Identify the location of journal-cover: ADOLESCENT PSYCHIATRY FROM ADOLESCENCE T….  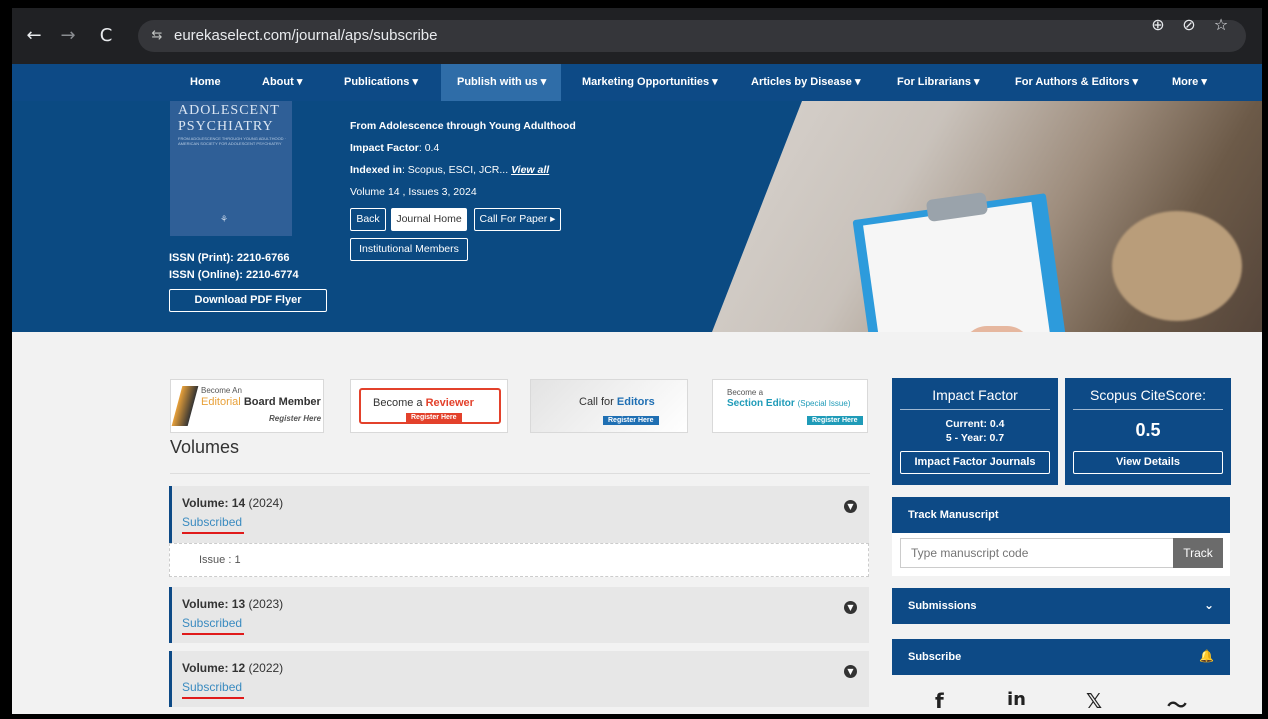
(231, 168).